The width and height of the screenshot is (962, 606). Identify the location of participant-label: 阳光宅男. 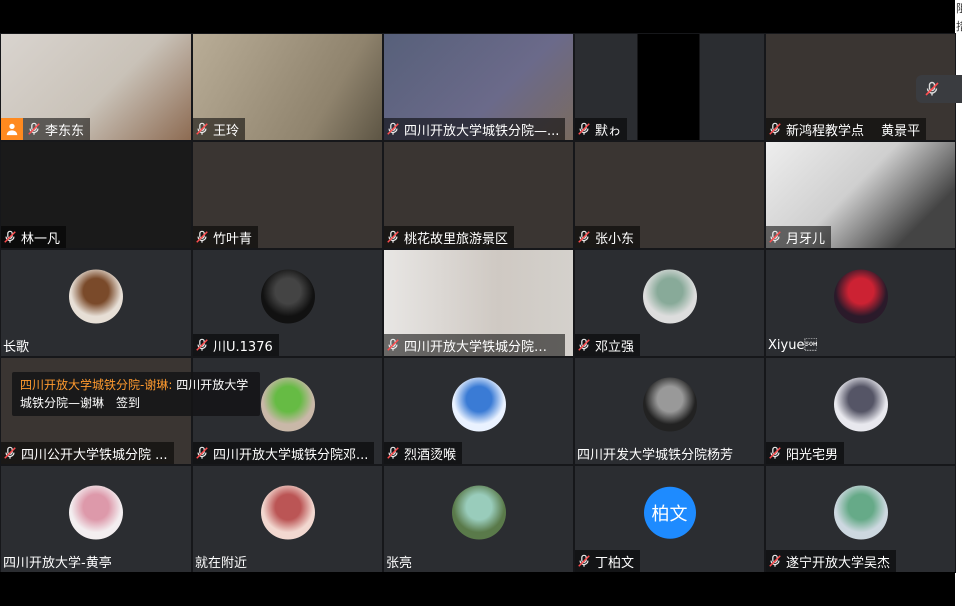
(805, 453).